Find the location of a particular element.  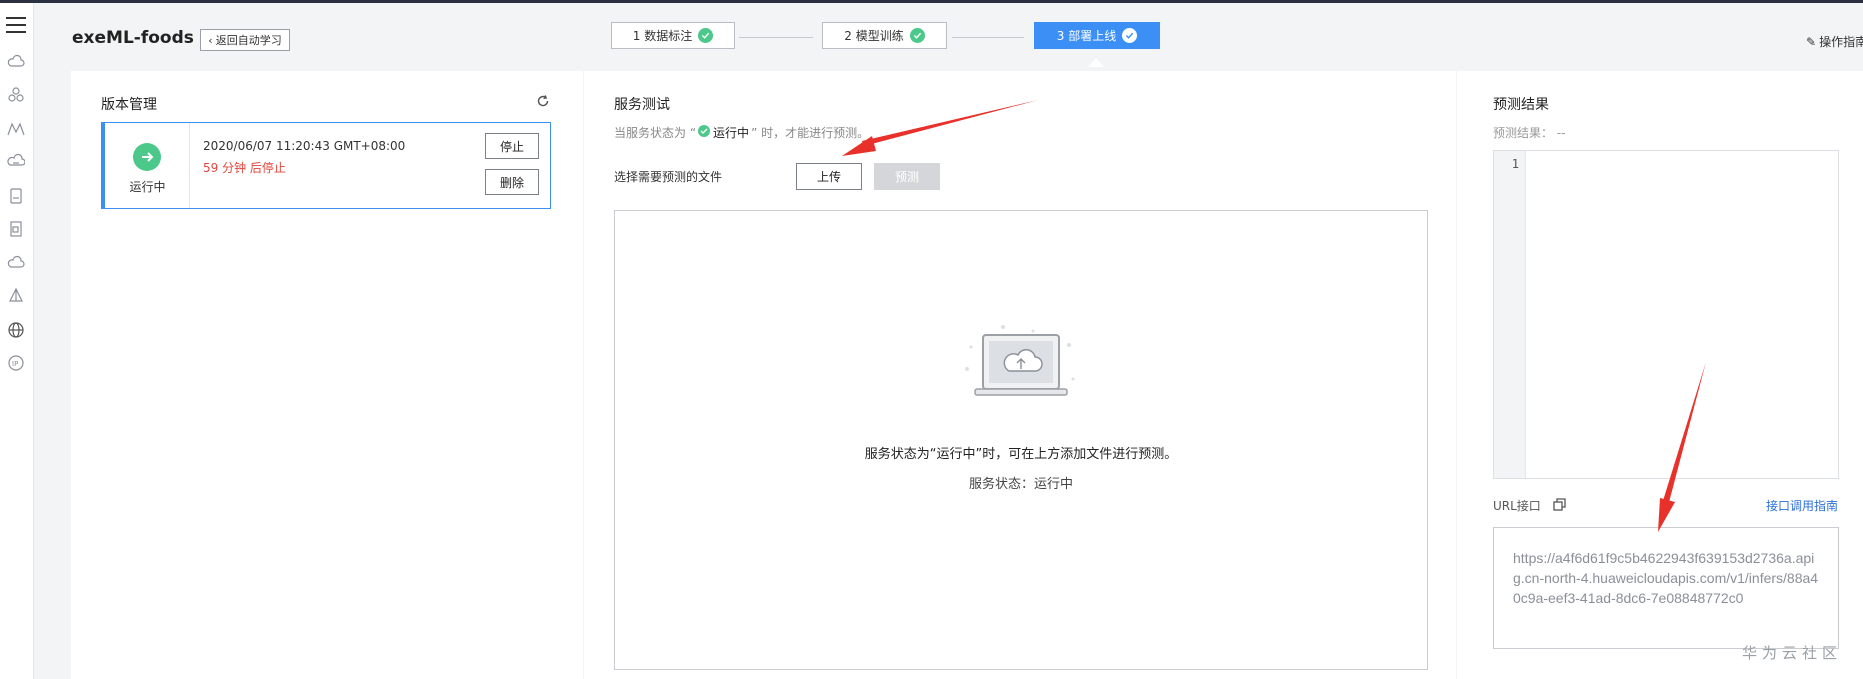

storage-icon is located at coordinates (16, 196).